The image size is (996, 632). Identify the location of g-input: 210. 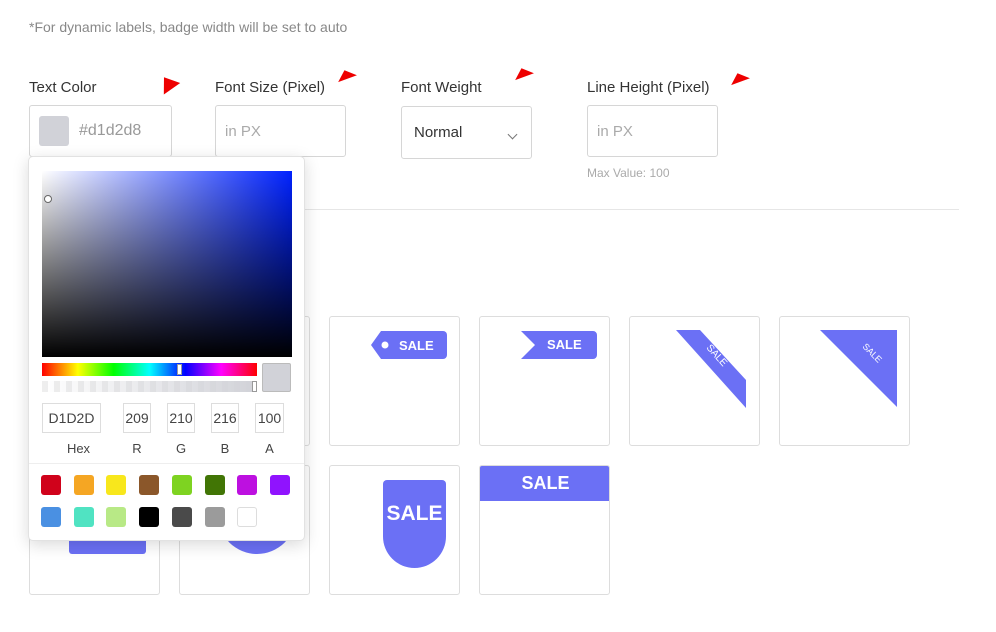
(181, 418).